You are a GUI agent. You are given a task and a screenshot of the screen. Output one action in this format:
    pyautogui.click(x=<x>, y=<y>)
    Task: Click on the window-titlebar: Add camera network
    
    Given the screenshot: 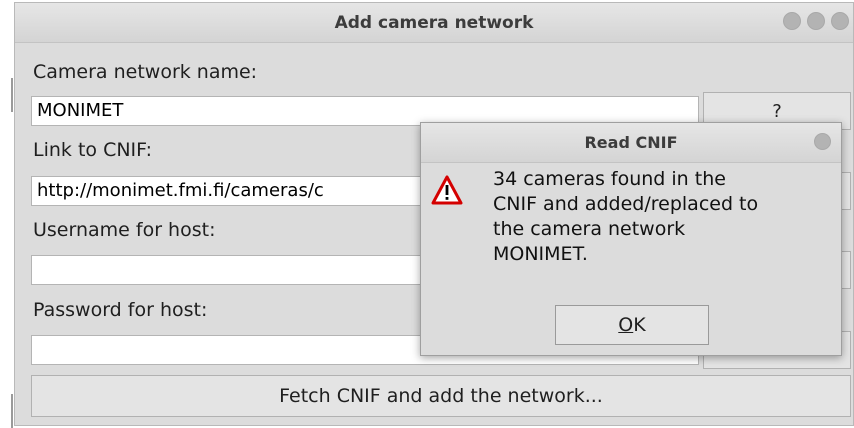 What is the action you would take?
    pyautogui.click(x=434, y=23)
    